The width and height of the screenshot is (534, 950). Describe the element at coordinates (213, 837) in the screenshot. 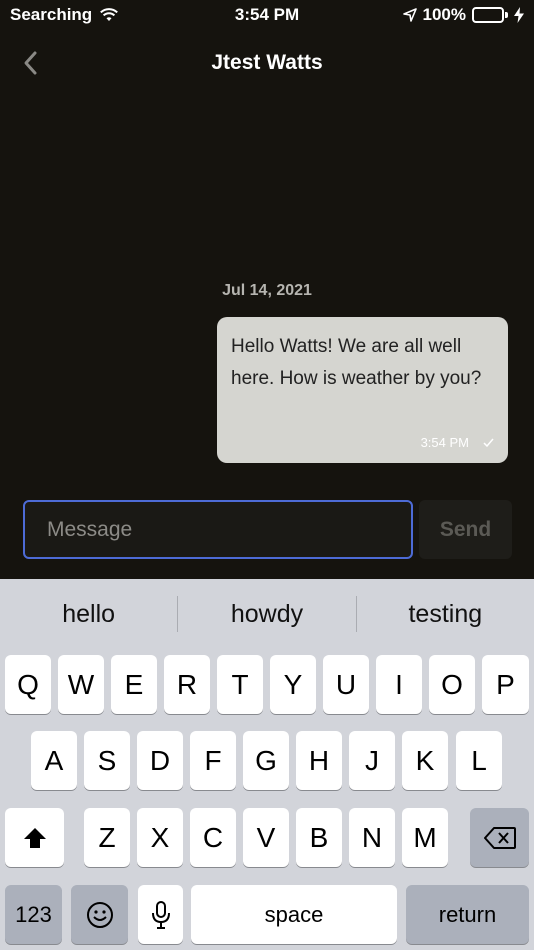

I see `key-c: C` at that location.